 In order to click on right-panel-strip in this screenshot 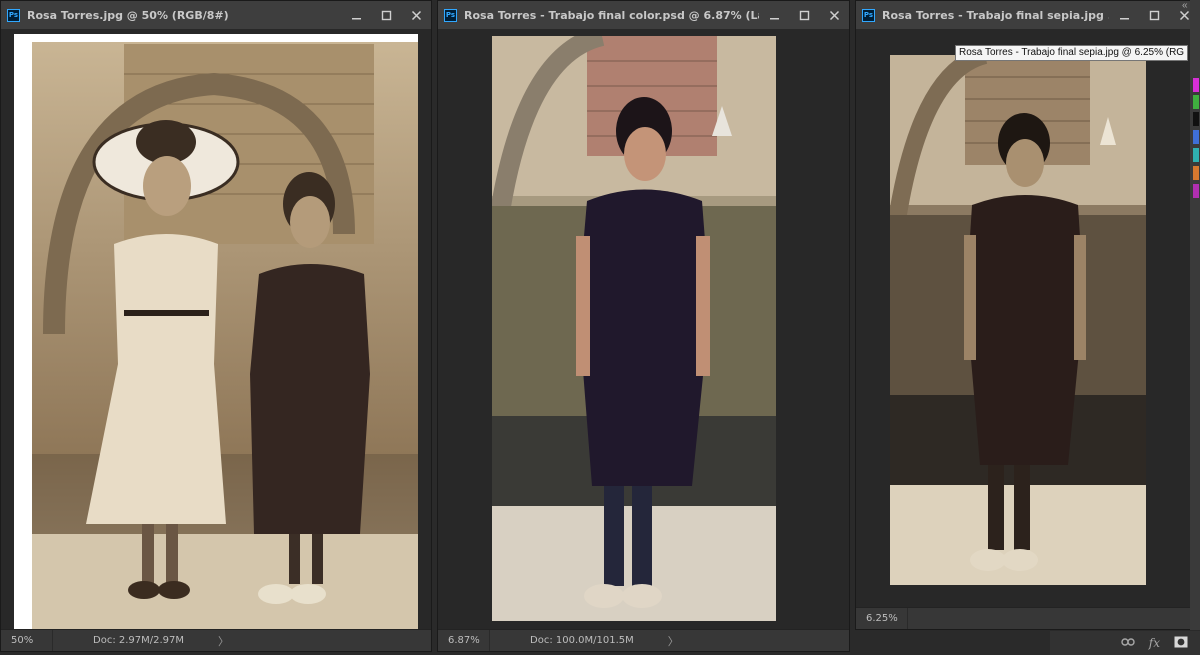, I will do `click(1195, 315)`.